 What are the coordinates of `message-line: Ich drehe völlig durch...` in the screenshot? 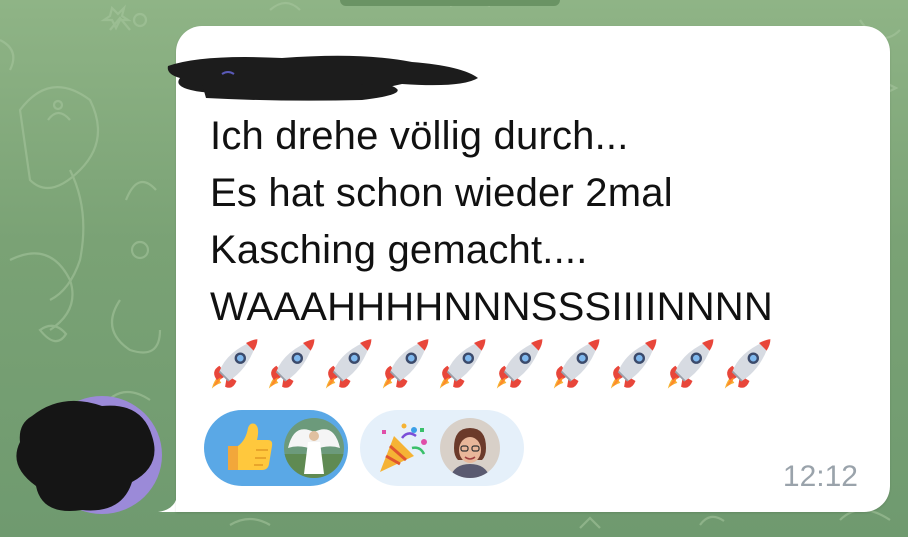 It's located at (419, 136).